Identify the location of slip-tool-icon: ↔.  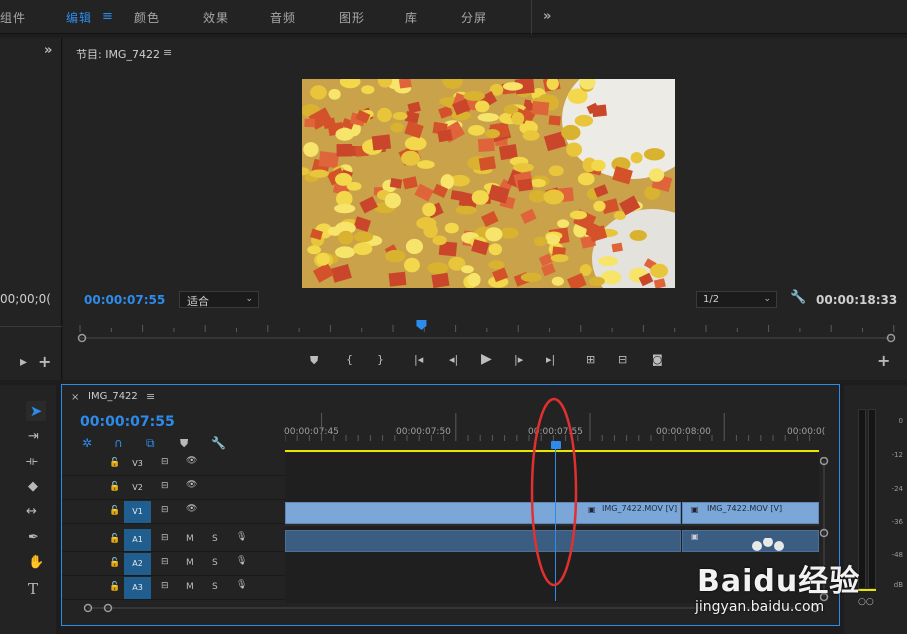
(31, 511).